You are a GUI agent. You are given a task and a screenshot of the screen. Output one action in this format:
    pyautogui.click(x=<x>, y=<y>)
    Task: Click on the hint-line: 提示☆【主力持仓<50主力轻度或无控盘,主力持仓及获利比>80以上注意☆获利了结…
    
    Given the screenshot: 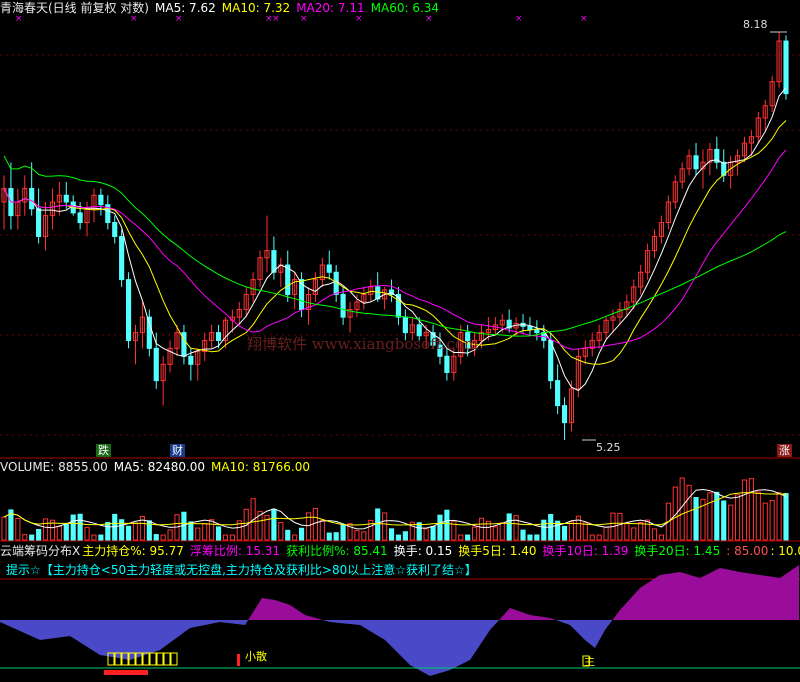 What is the action you would take?
    pyautogui.click(x=241, y=570)
    